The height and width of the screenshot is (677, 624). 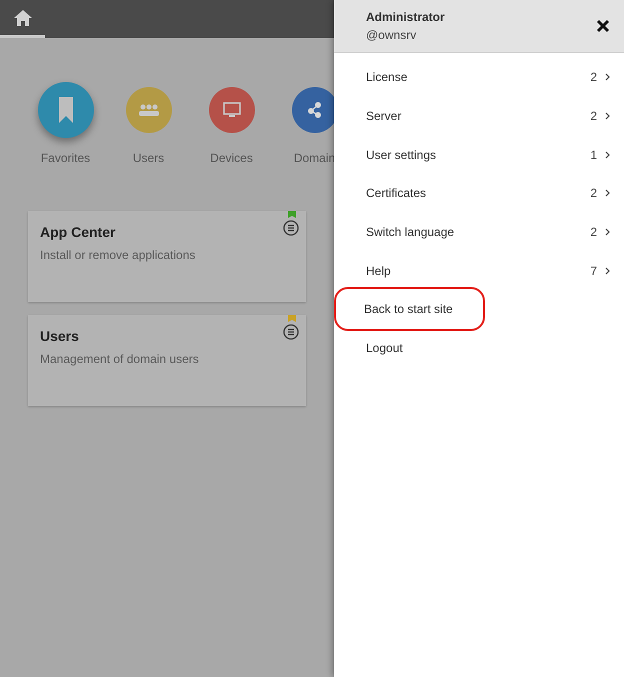 What do you see at coordinates (409, 309) in the screenshot?
I see `menu-item: Back to start site` at bounding box center [409, 309].